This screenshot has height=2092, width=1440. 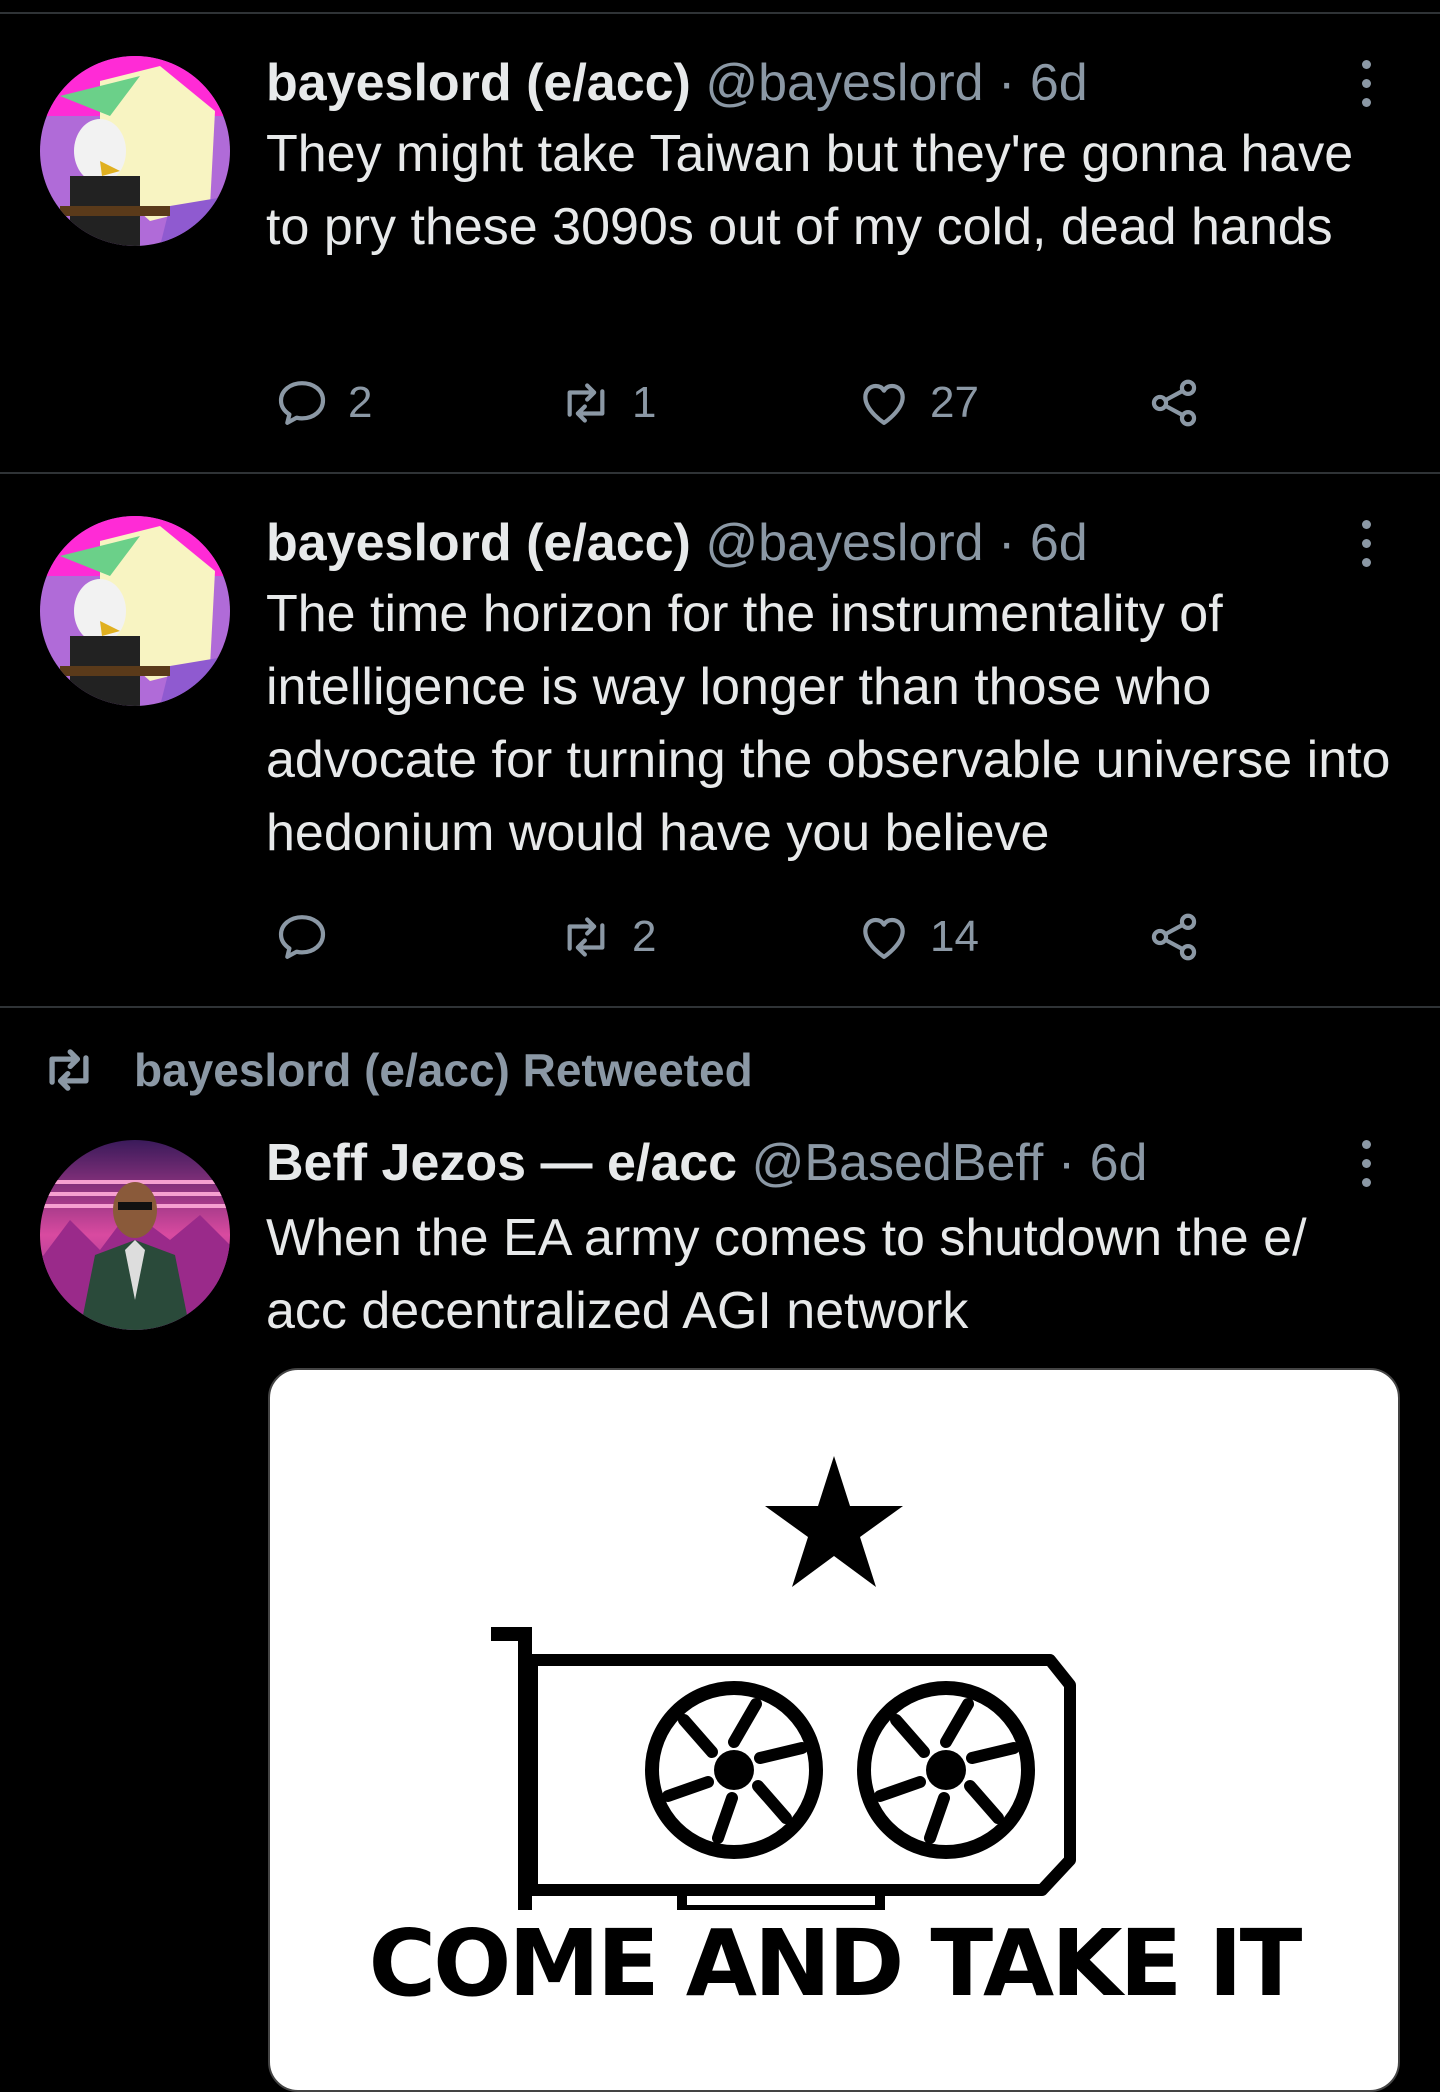 I want to click on retweet-count: 1, so click(x=644, y=402).